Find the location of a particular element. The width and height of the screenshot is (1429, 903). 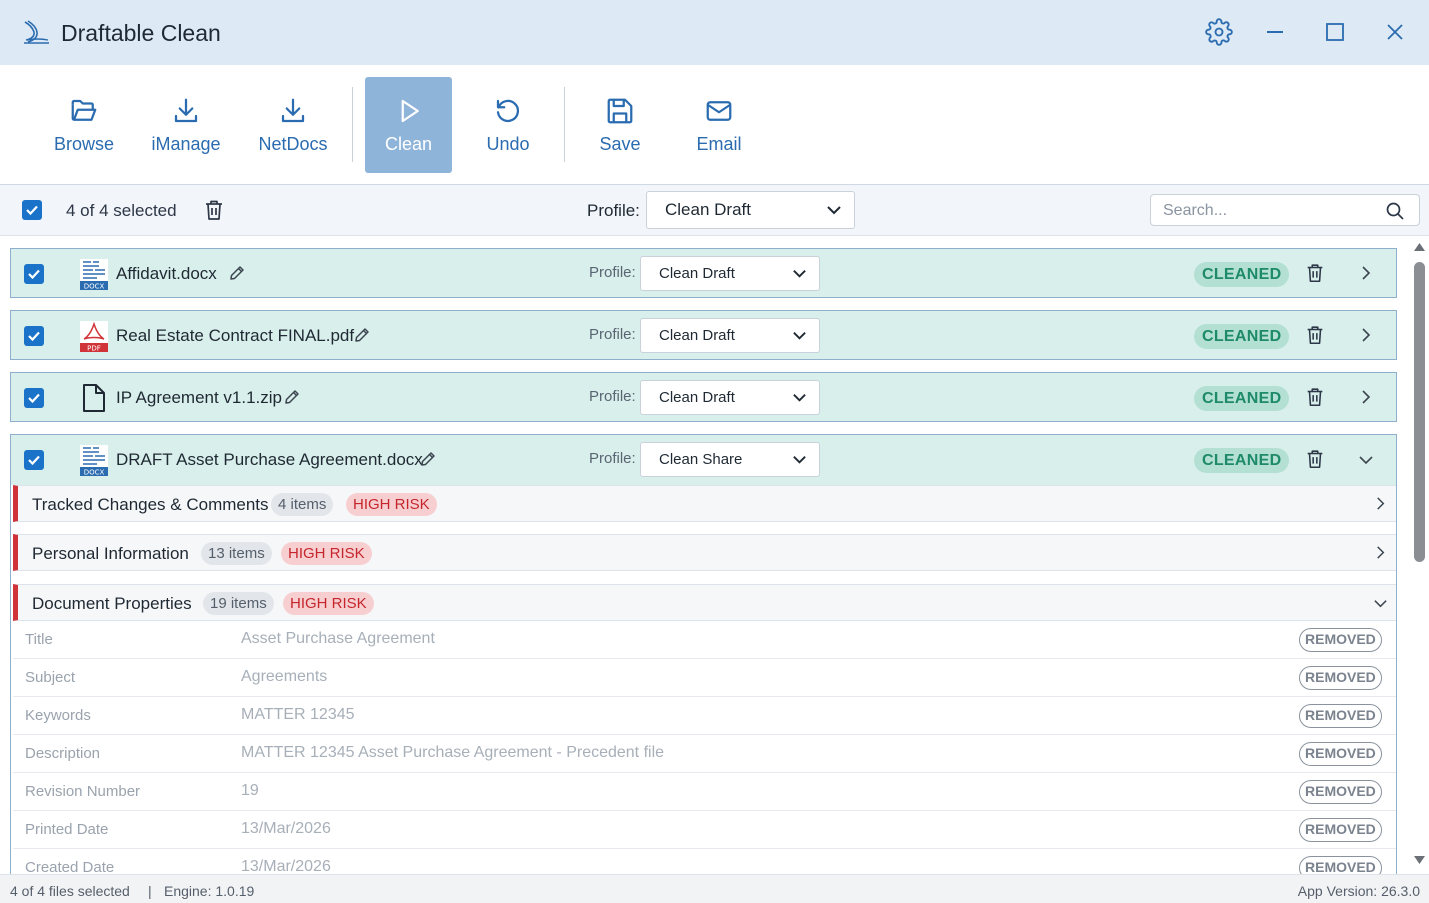

netdocs-label: NetDocs is located at coordinates (293, 143).